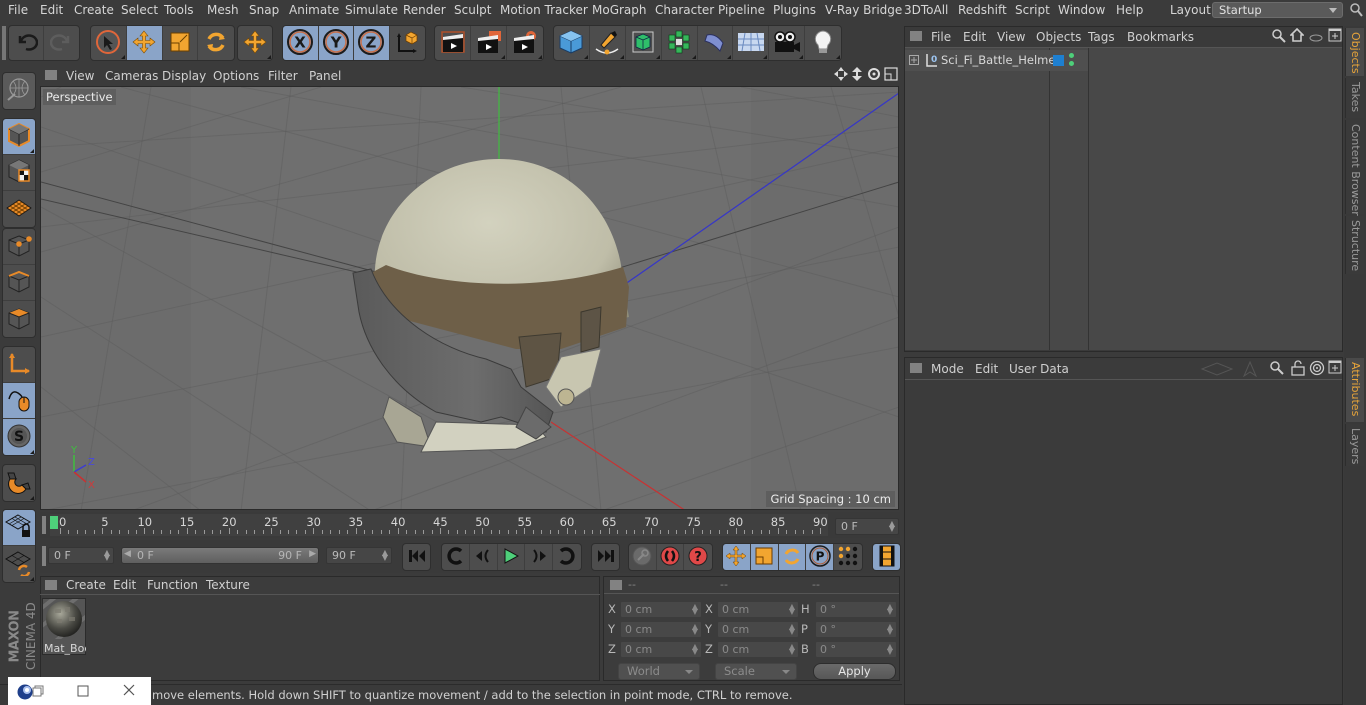  I want to click on tab-structure: Structure, so click(1354, 245).